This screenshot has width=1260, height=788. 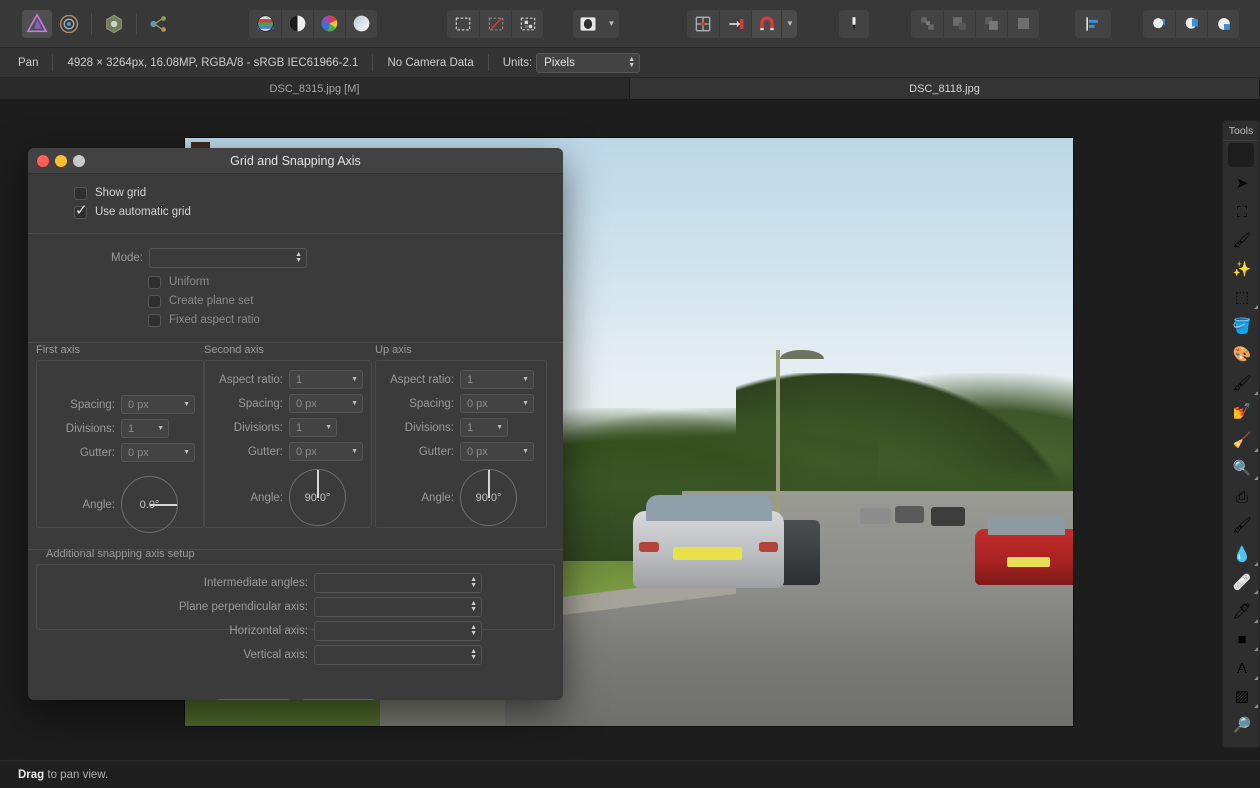 I want to click on erase-brush-tool: 🧹, so click(x=1241, y=440).